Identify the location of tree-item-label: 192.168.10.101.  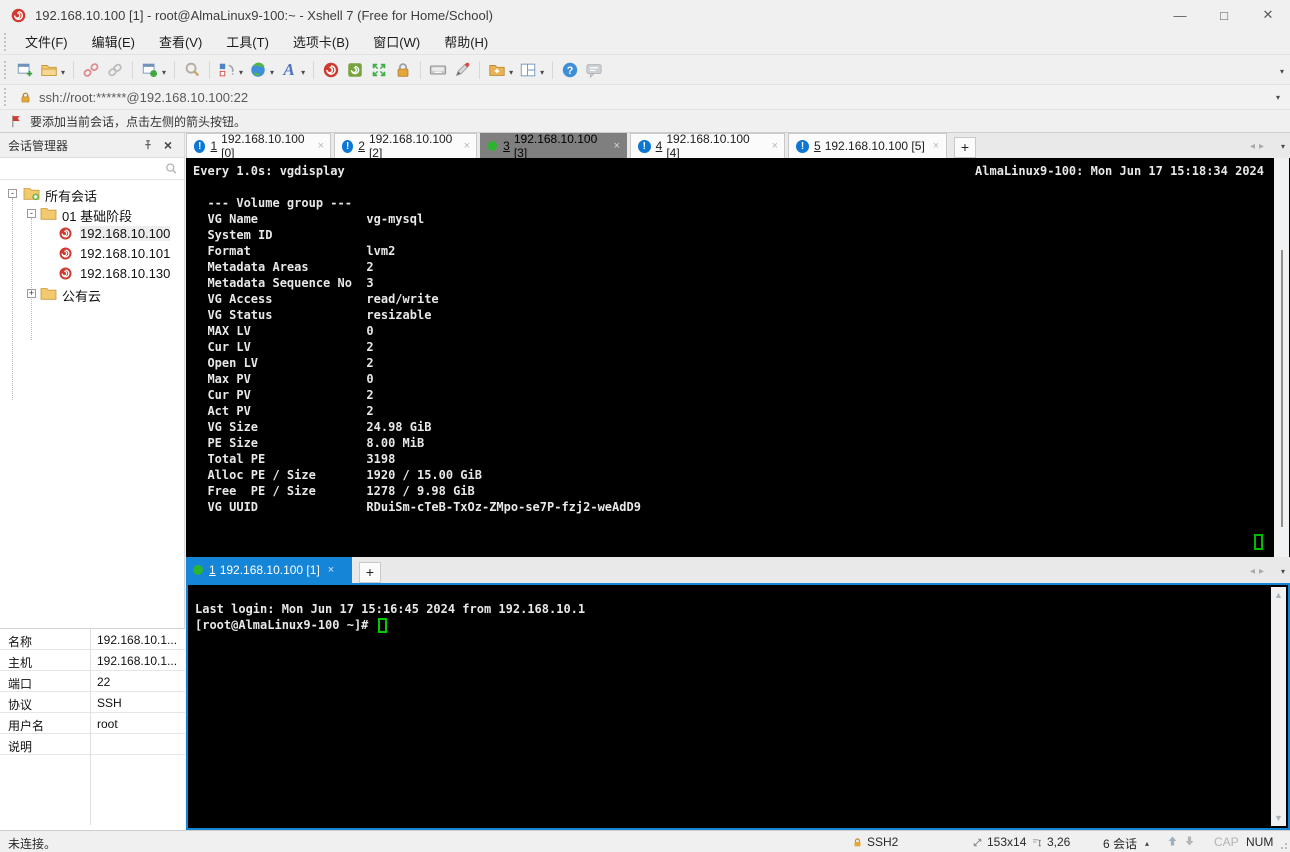
(125, 253).